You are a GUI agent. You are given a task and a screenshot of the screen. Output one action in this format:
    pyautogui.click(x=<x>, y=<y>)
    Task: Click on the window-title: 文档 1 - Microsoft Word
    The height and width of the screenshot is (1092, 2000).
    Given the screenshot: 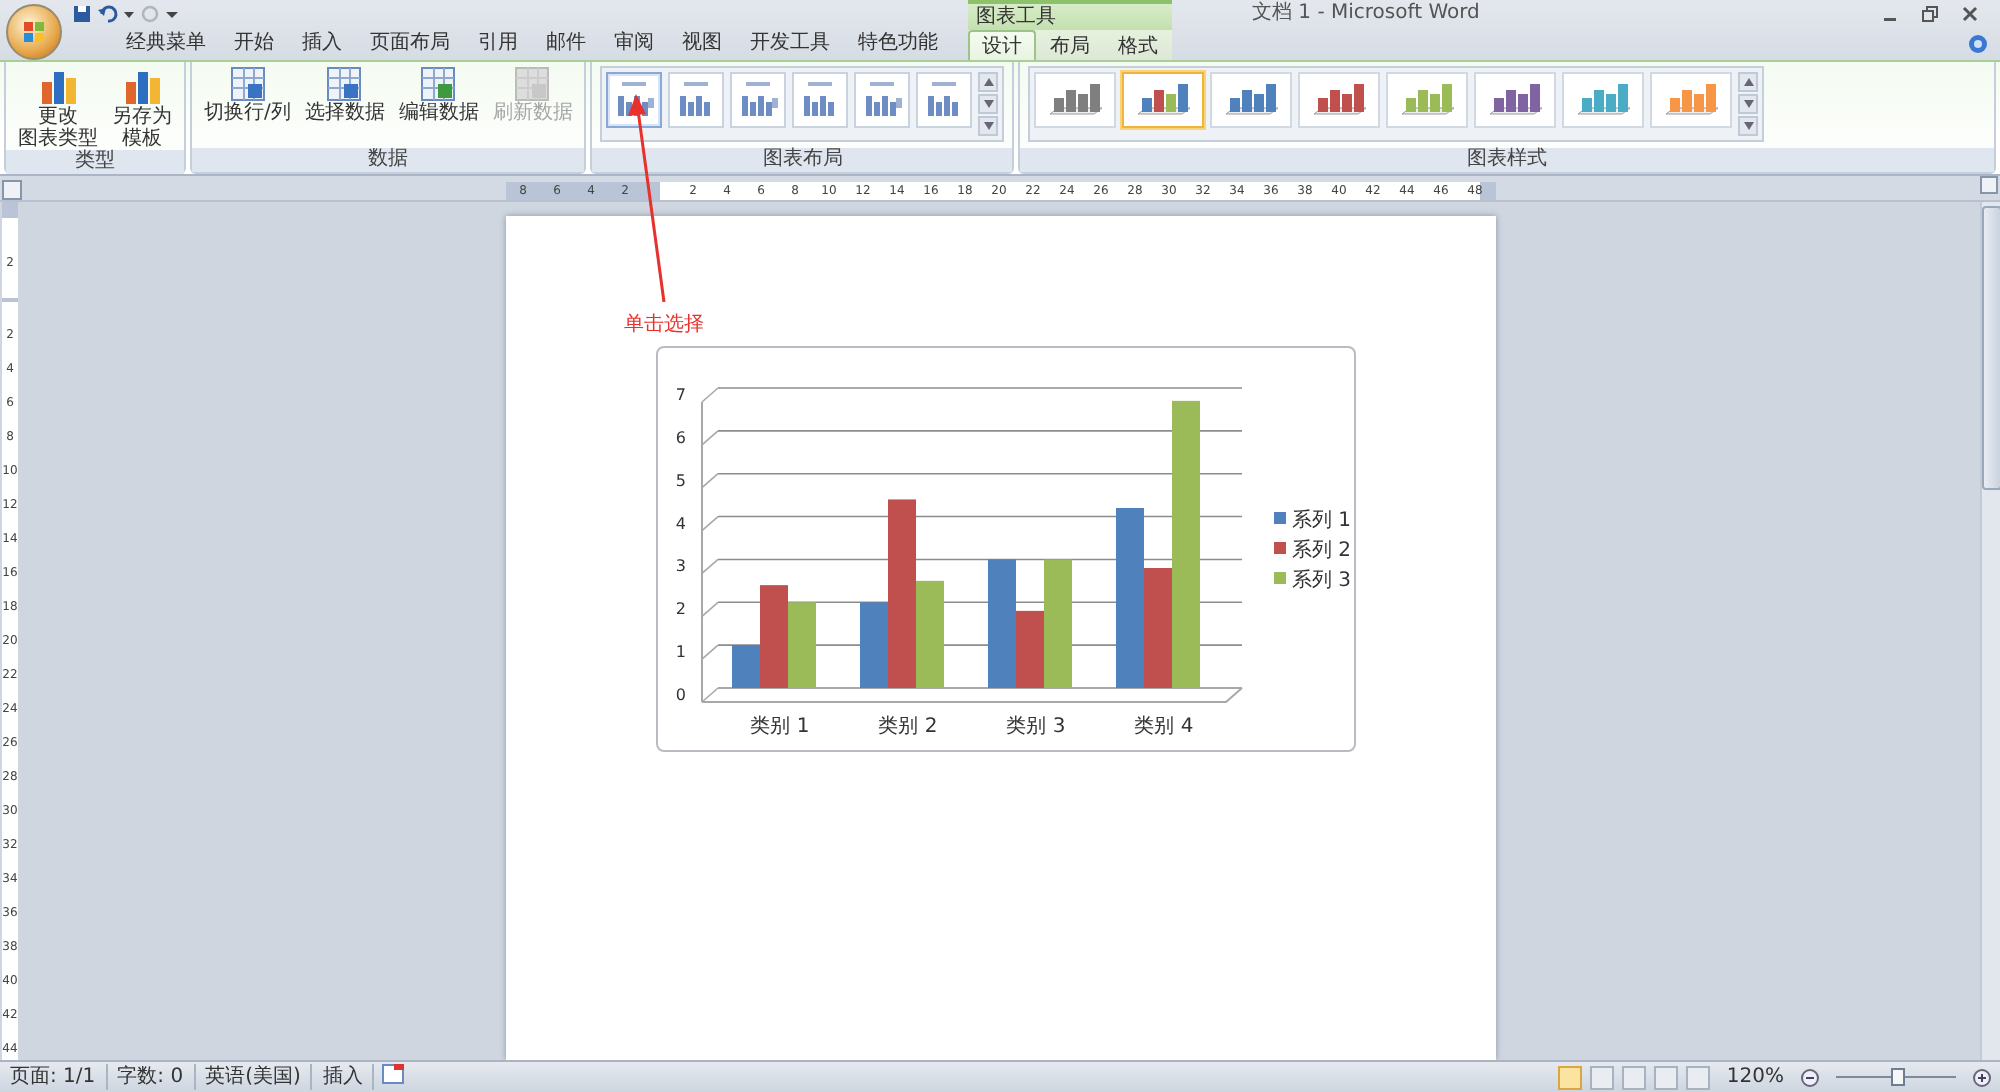 What is the action you would take?
    pyautogui.click(x=1366, y=14)
    